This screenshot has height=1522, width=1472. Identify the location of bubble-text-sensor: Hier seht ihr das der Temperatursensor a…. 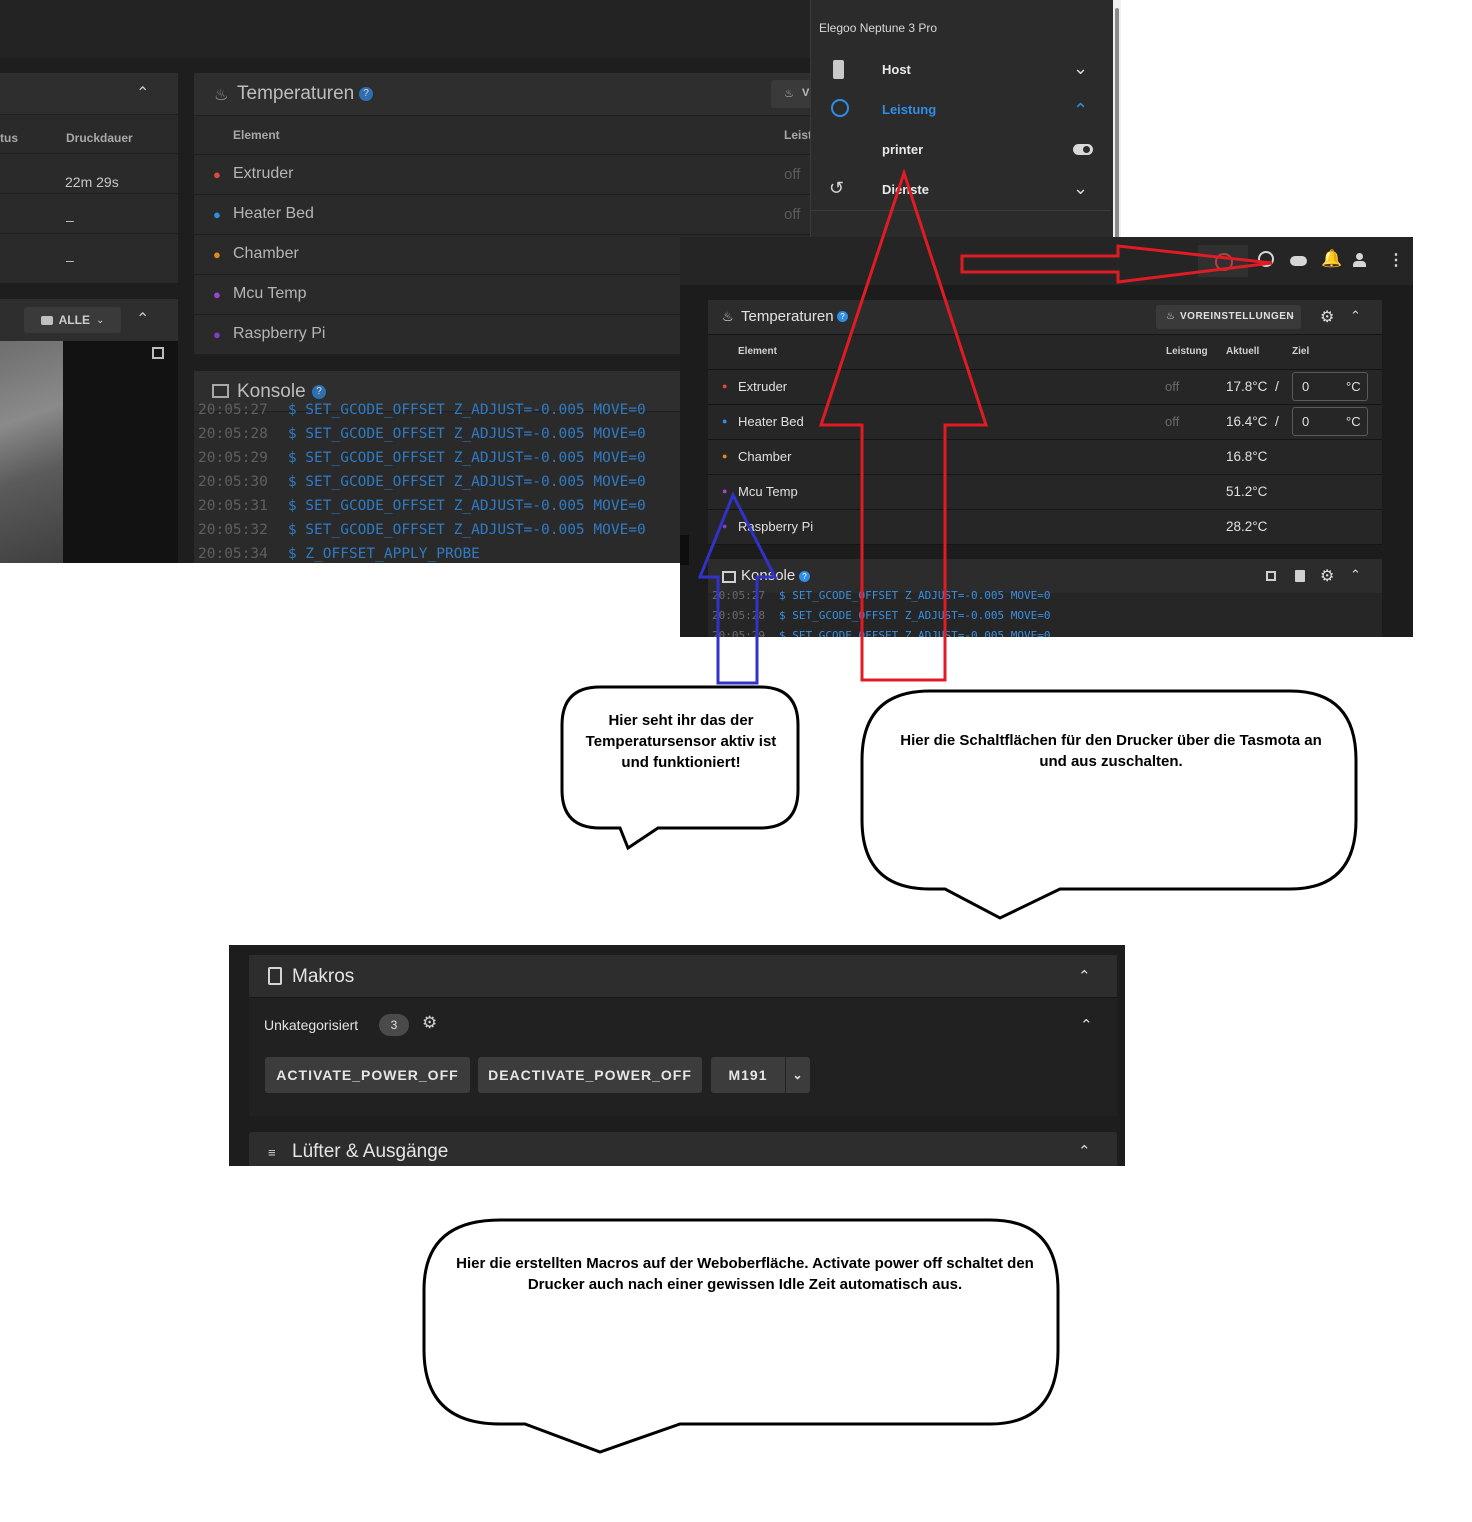
(681, 741).